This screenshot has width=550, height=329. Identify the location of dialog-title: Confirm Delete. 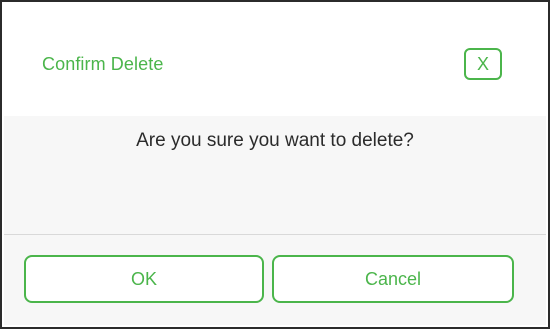
(103, 64).